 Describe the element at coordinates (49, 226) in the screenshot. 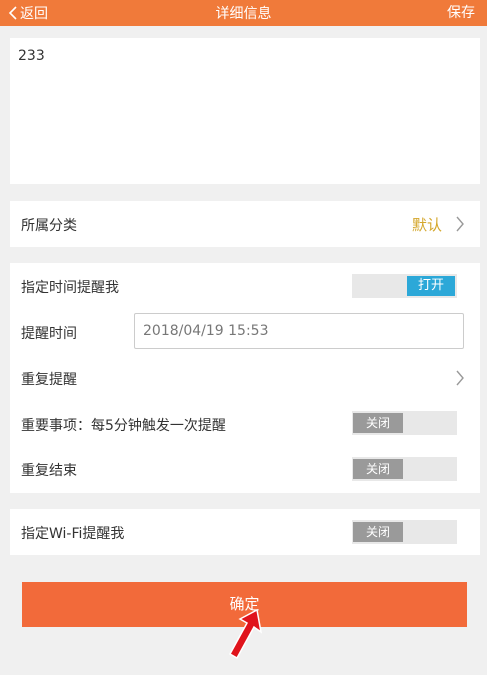

I see `category-label: 所属分类` at that location.